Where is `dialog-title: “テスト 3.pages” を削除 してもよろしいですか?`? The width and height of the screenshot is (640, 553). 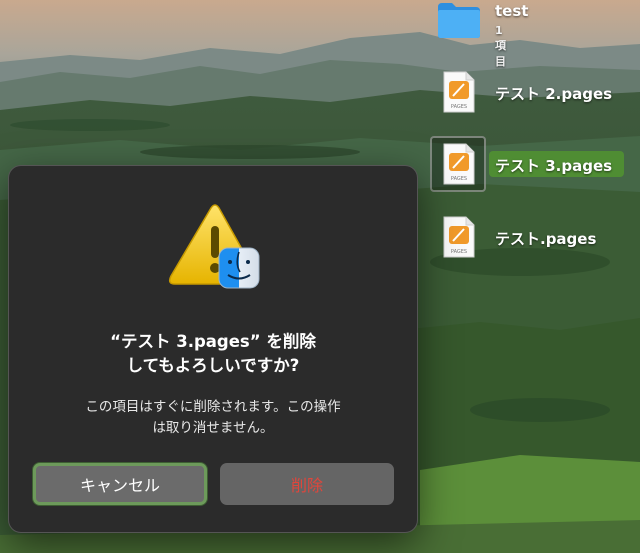
dialog-title: “テスト 3.pages” を削除 してもよろしいですか? is located at coordinates (213, 354).